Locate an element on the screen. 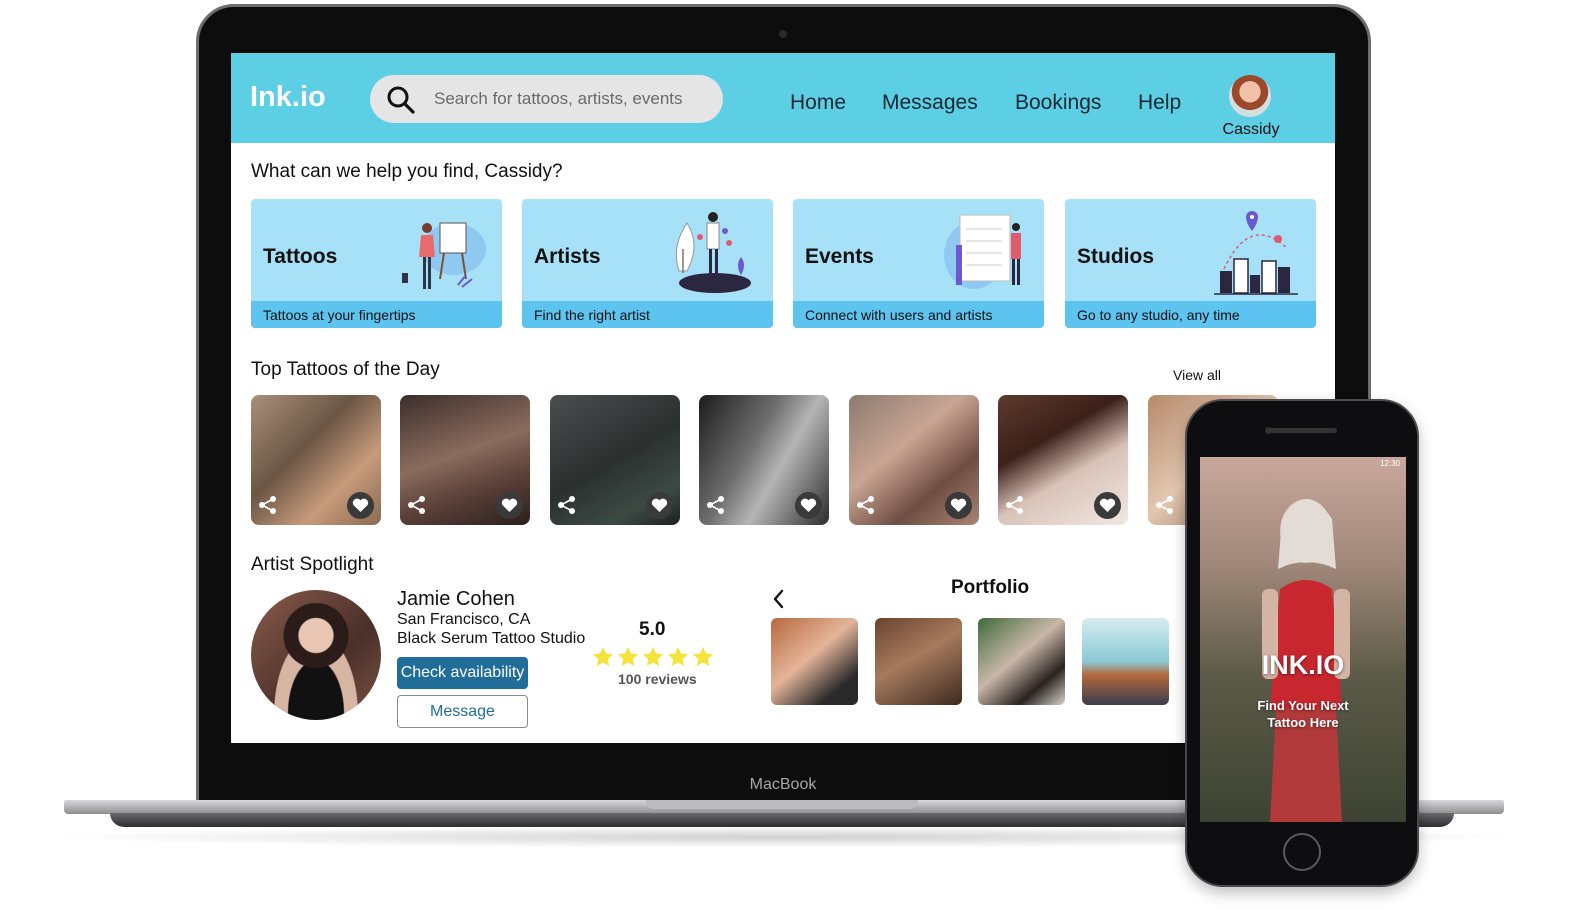 The height and width of the screenshot is (909, 1584). app-logo: Ink.io is located at coordinates (288, 97).